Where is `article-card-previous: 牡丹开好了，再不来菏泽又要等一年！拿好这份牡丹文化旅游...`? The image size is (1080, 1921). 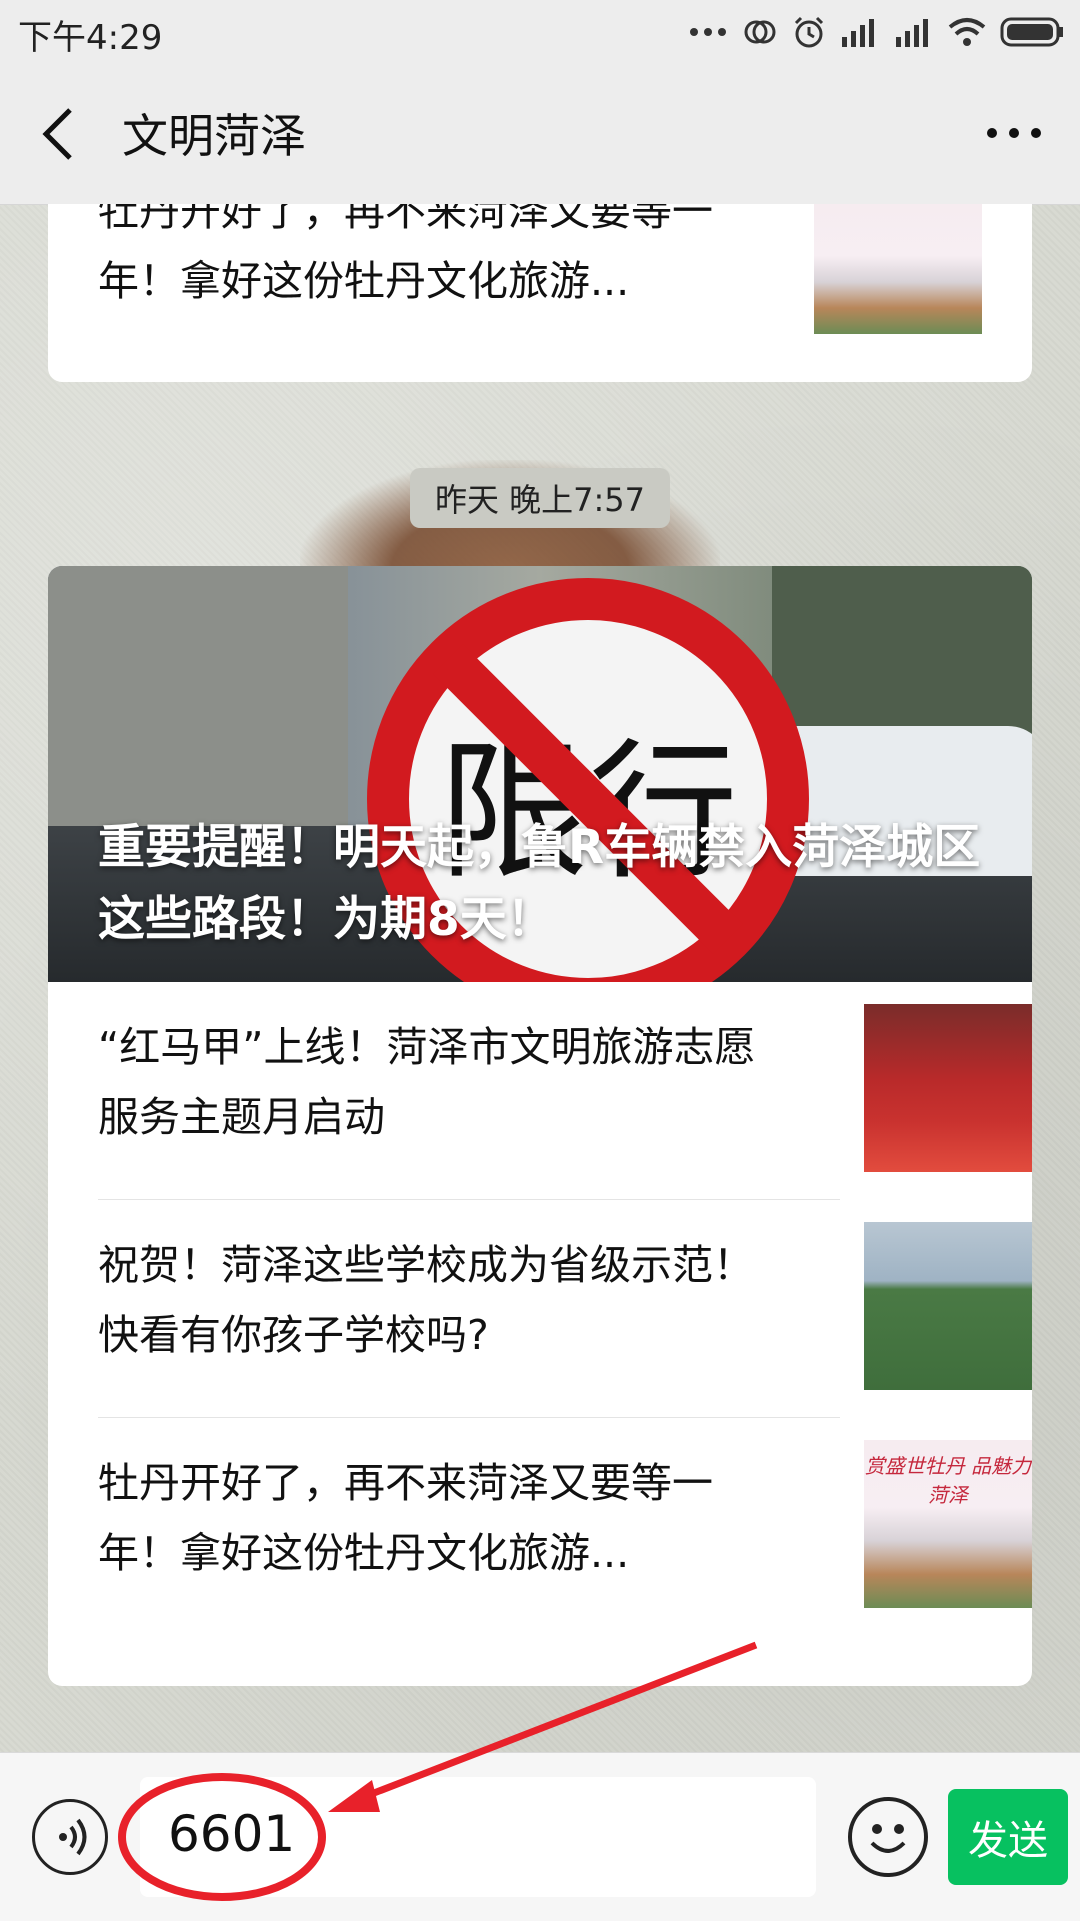 article-card-previous: 牡丹开好了，再不来菏泽又要等一年！拿好这份牡丹文化旅游... is located at coordinates (540, 293).